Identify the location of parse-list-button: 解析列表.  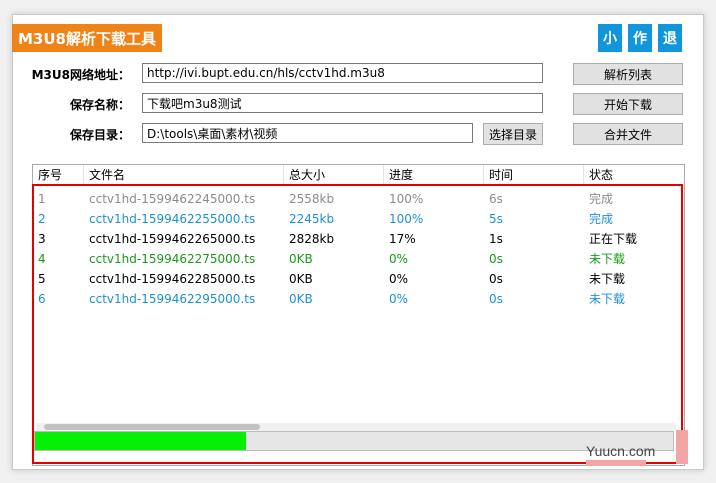
(628, 74).